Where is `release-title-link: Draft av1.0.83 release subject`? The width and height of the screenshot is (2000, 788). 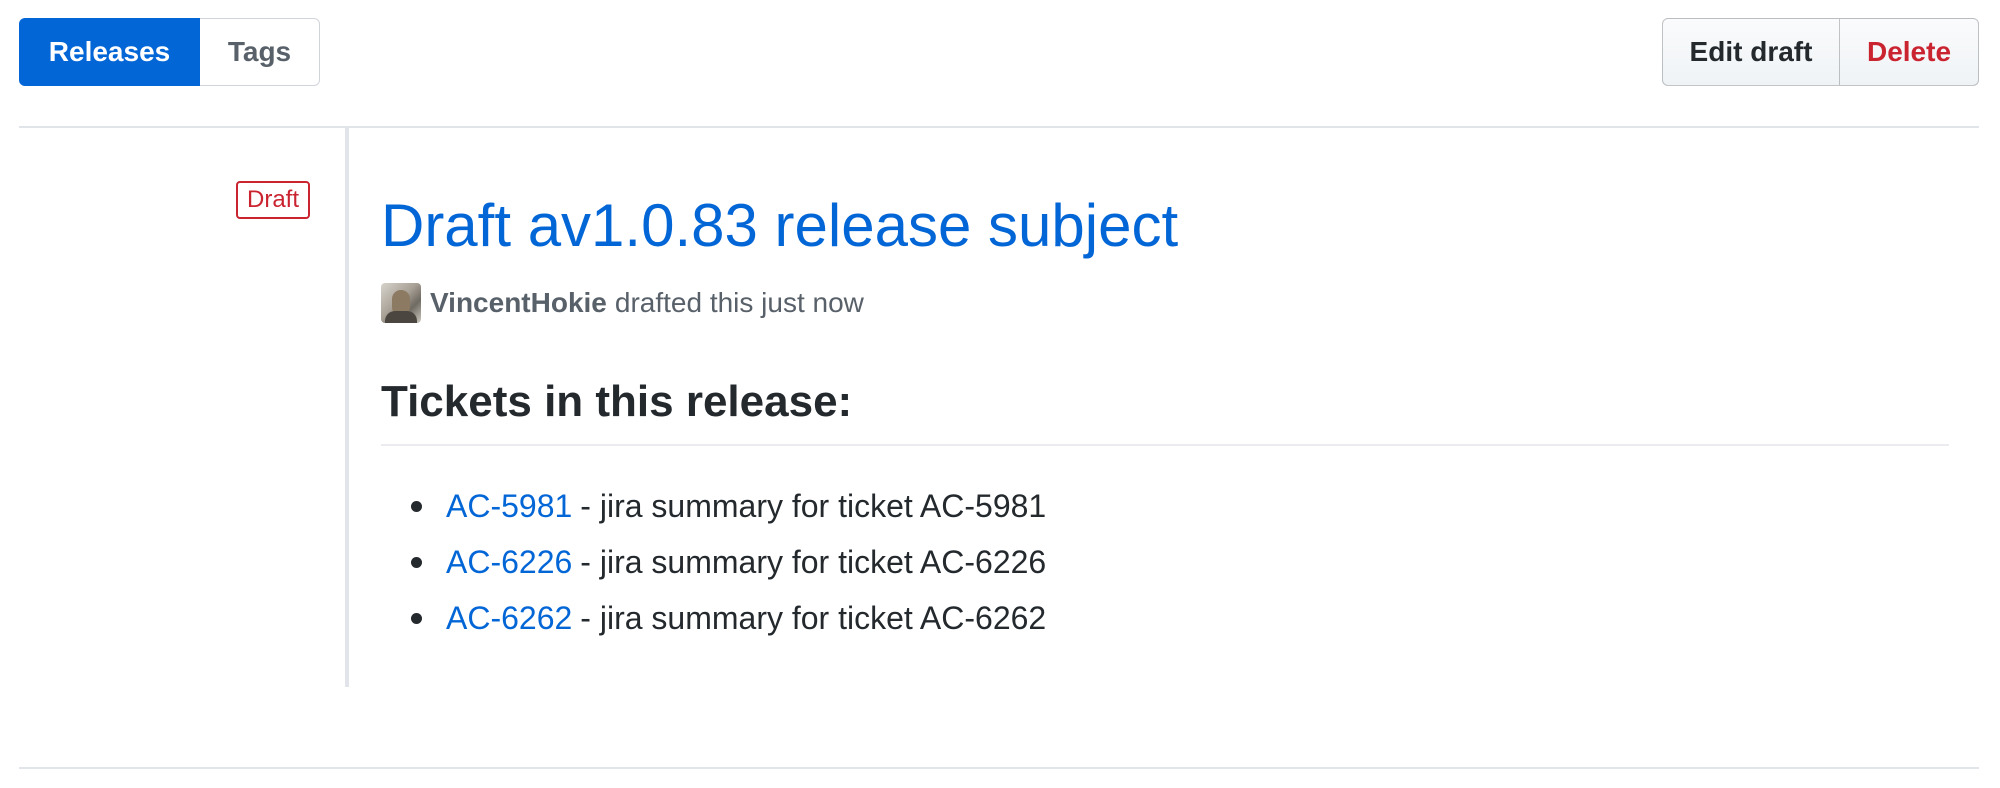 release-title-link: Draft av1.0.83 release subject is located at coordinates (779, 226).